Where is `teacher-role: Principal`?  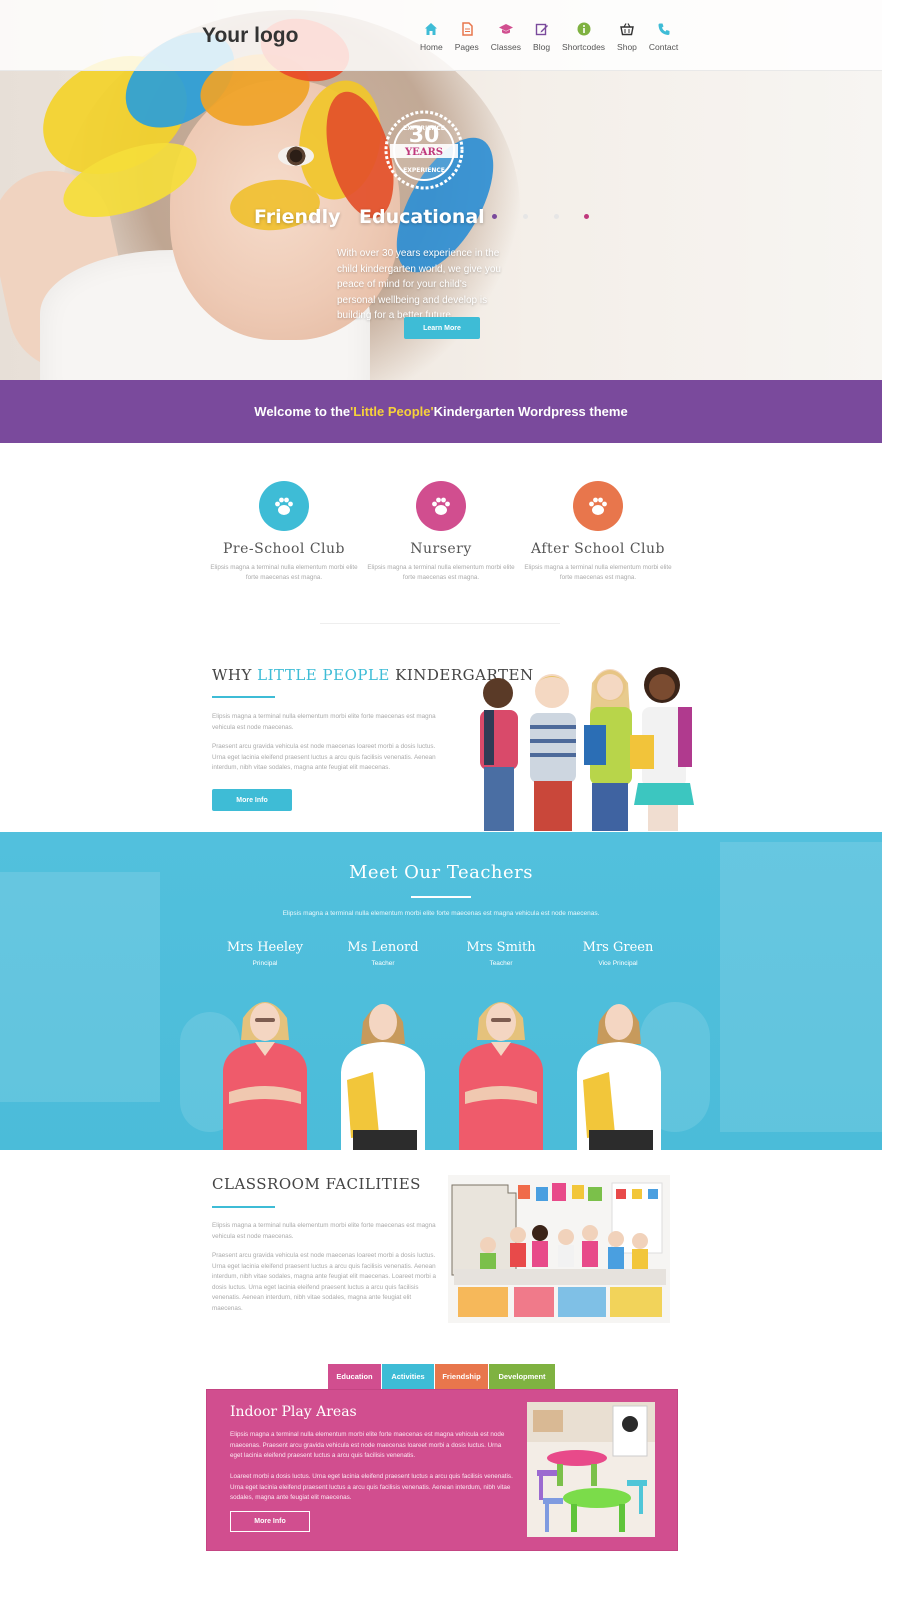 teacher-role: Principal is located at coordinates (265, 963).